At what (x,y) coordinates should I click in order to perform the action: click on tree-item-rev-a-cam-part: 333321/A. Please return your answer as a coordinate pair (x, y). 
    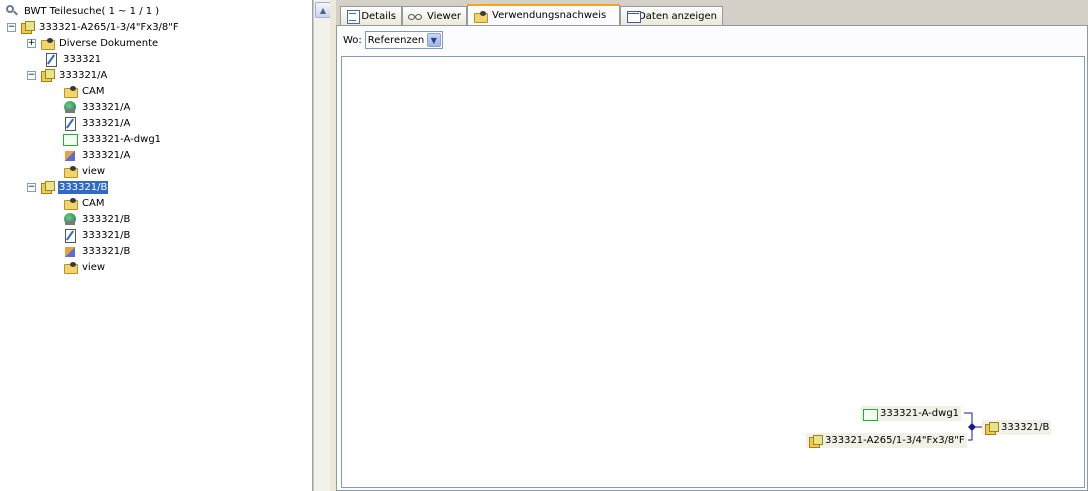
    Looking at the image, I should click on (97, 107).